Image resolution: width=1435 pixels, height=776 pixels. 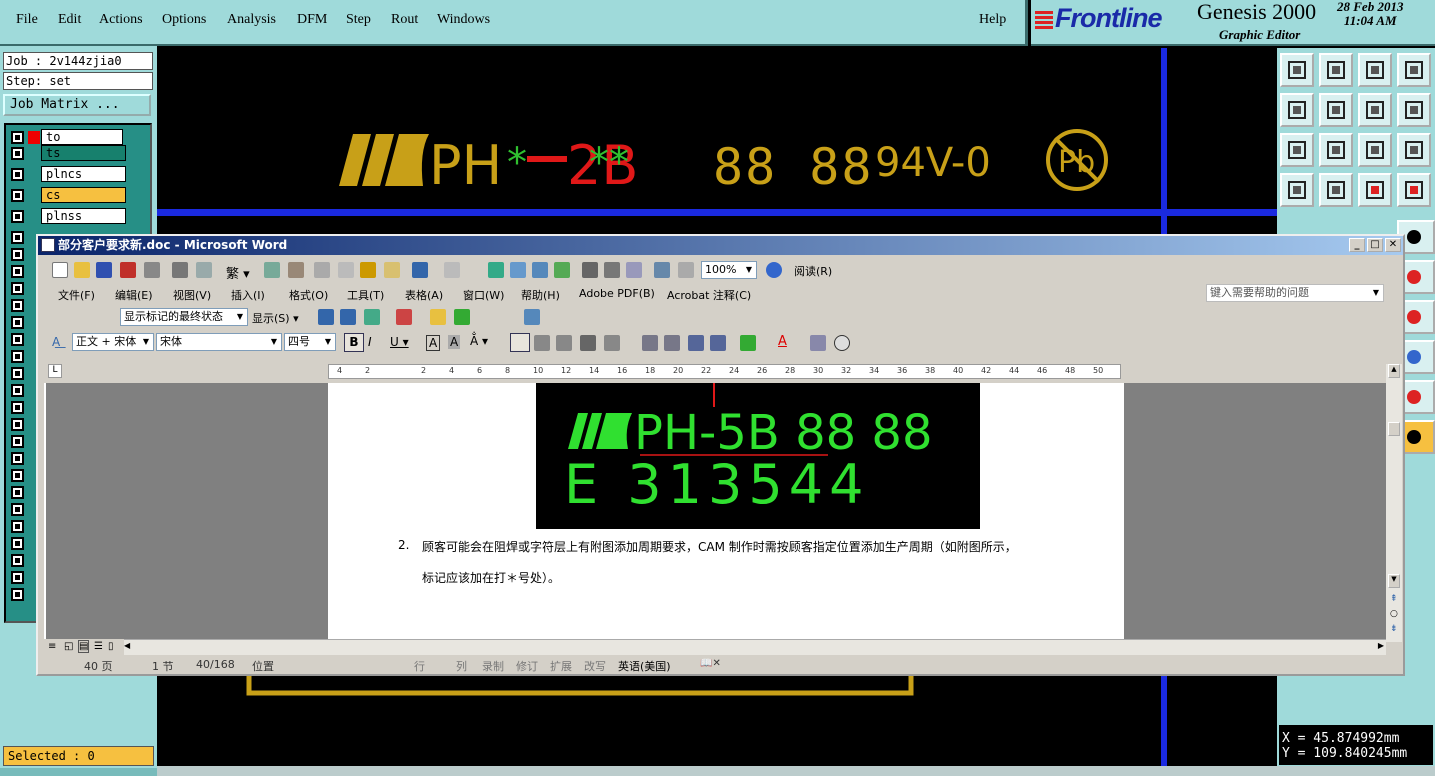 What do you see at coordinates (365, 295) in the screenshot?
I see `word-menu-tools: 工具(T)` at bounding box center [365, 295].